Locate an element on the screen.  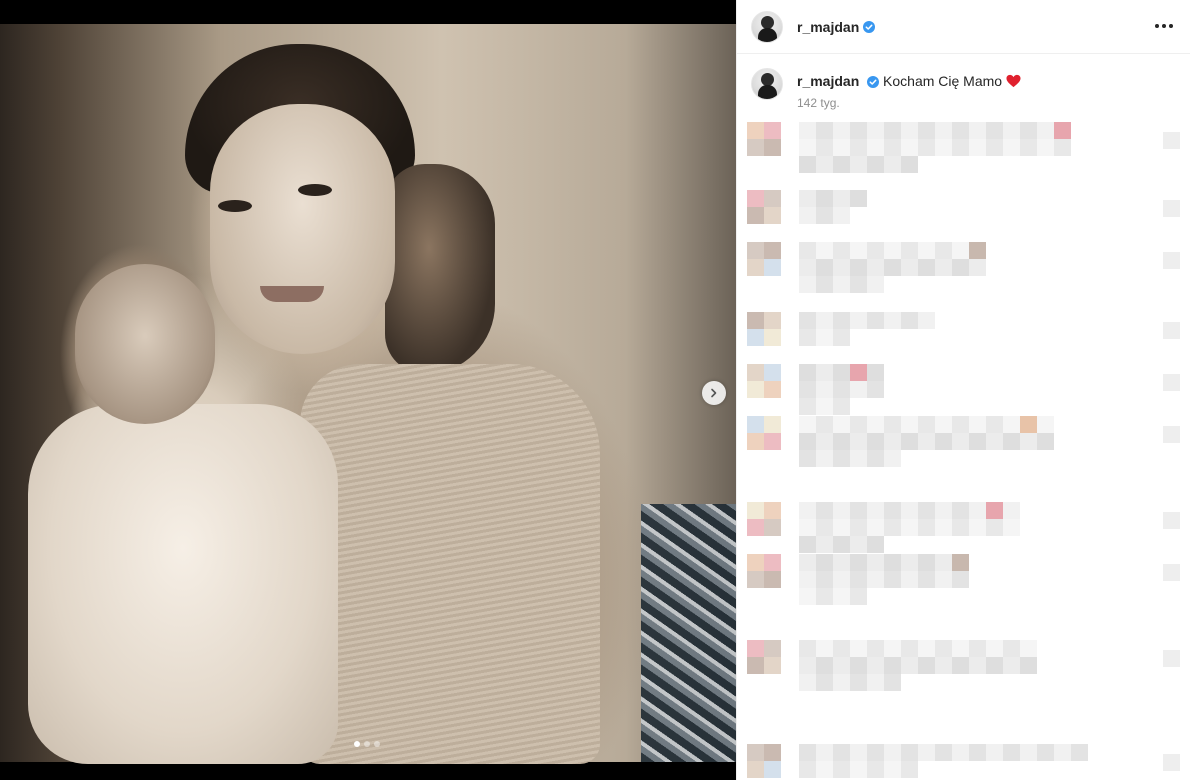
avatar is located at coordinates (767, 26).